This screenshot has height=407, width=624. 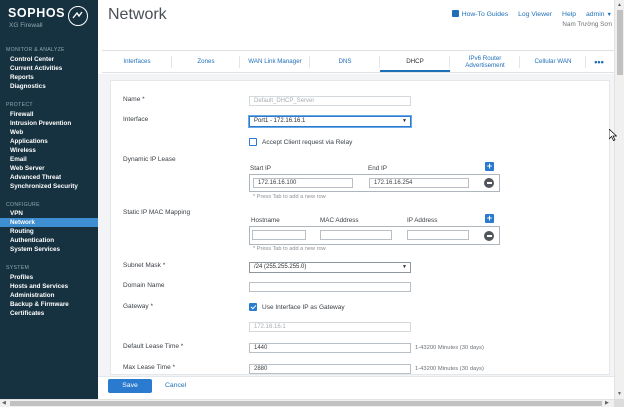 I want to click on brand-name: SOPHOS, so click(x=37, y=13).